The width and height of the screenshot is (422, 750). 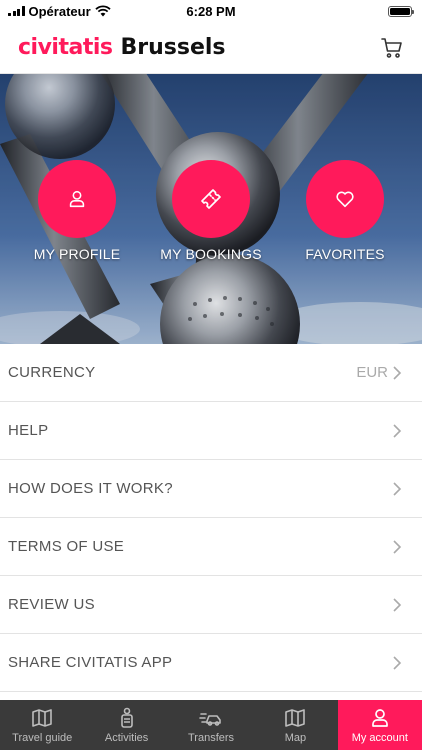 I want to click on activities-icon, so click(x=126, y=717).